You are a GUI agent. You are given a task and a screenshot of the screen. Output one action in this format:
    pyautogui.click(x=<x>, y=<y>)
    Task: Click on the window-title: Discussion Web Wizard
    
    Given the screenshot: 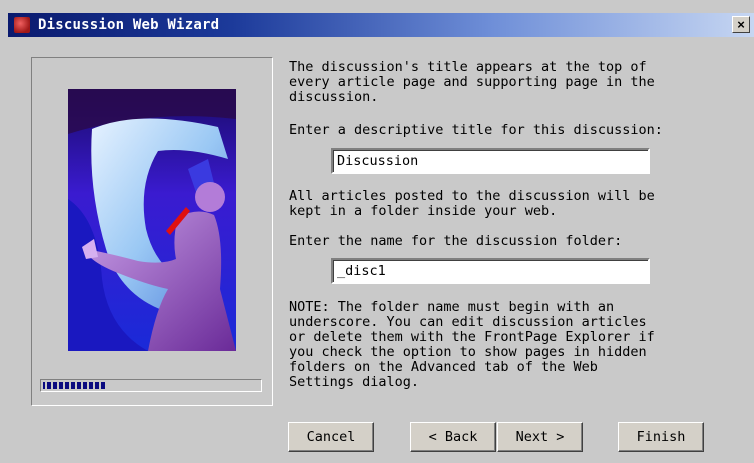 What is the action you would take?
    pyautogui.click(x=129, y=25)
    